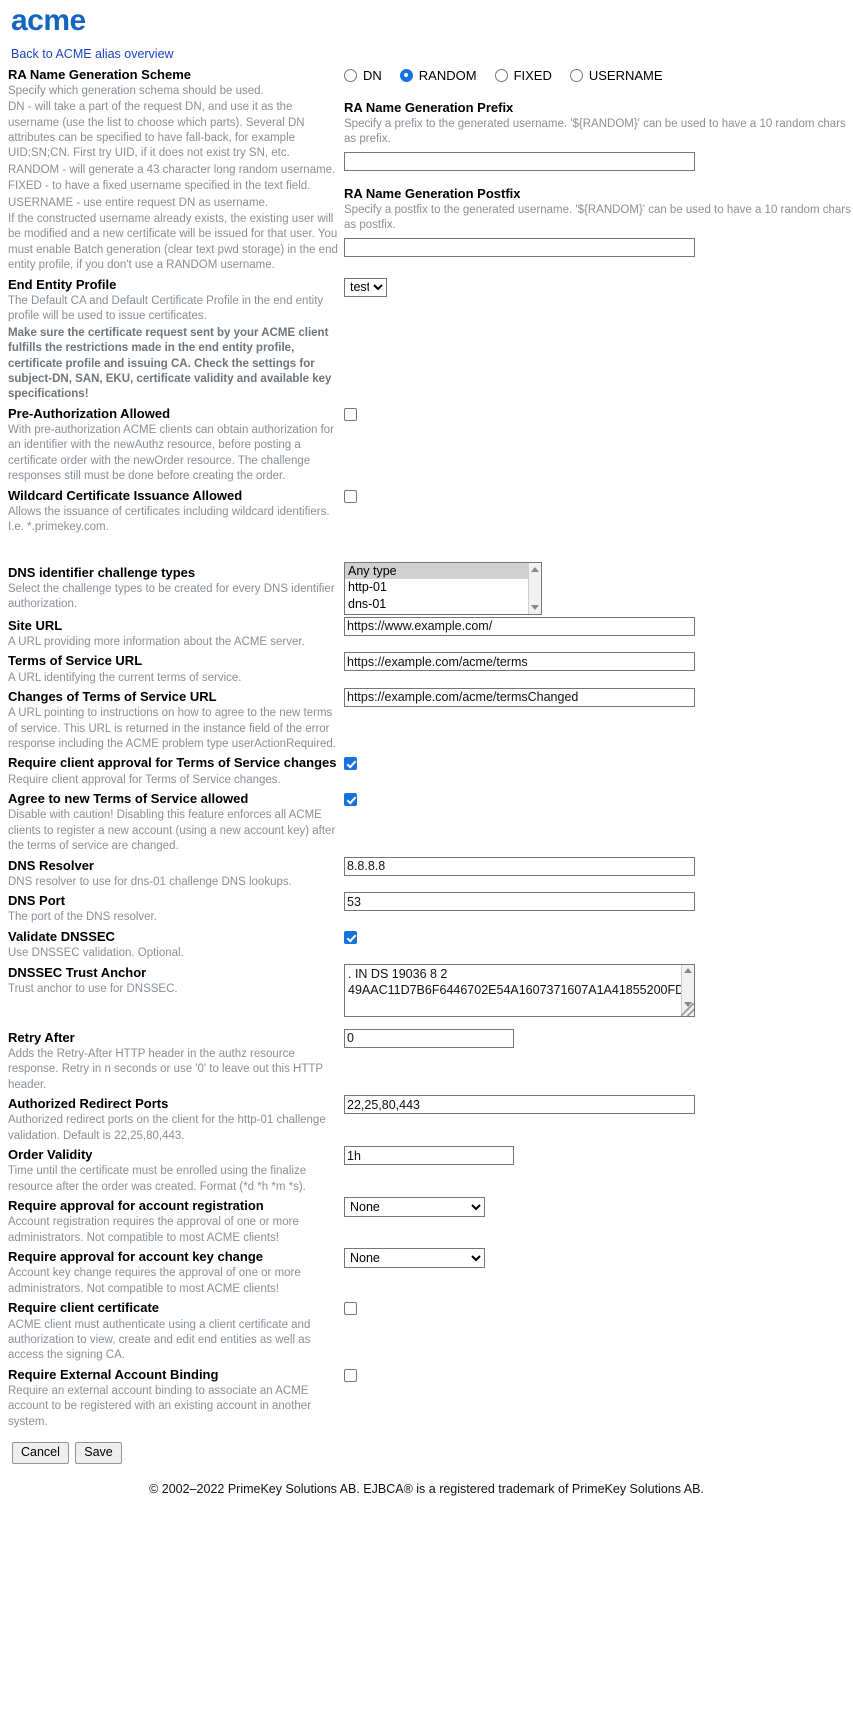 Image resolution: width=853 pixels, height=1728 pixels. What do you see at coordinates (50, 1155) in the screenshot?
I see `order-validity-label: Order Validity` at bounding box center [50, 1155].